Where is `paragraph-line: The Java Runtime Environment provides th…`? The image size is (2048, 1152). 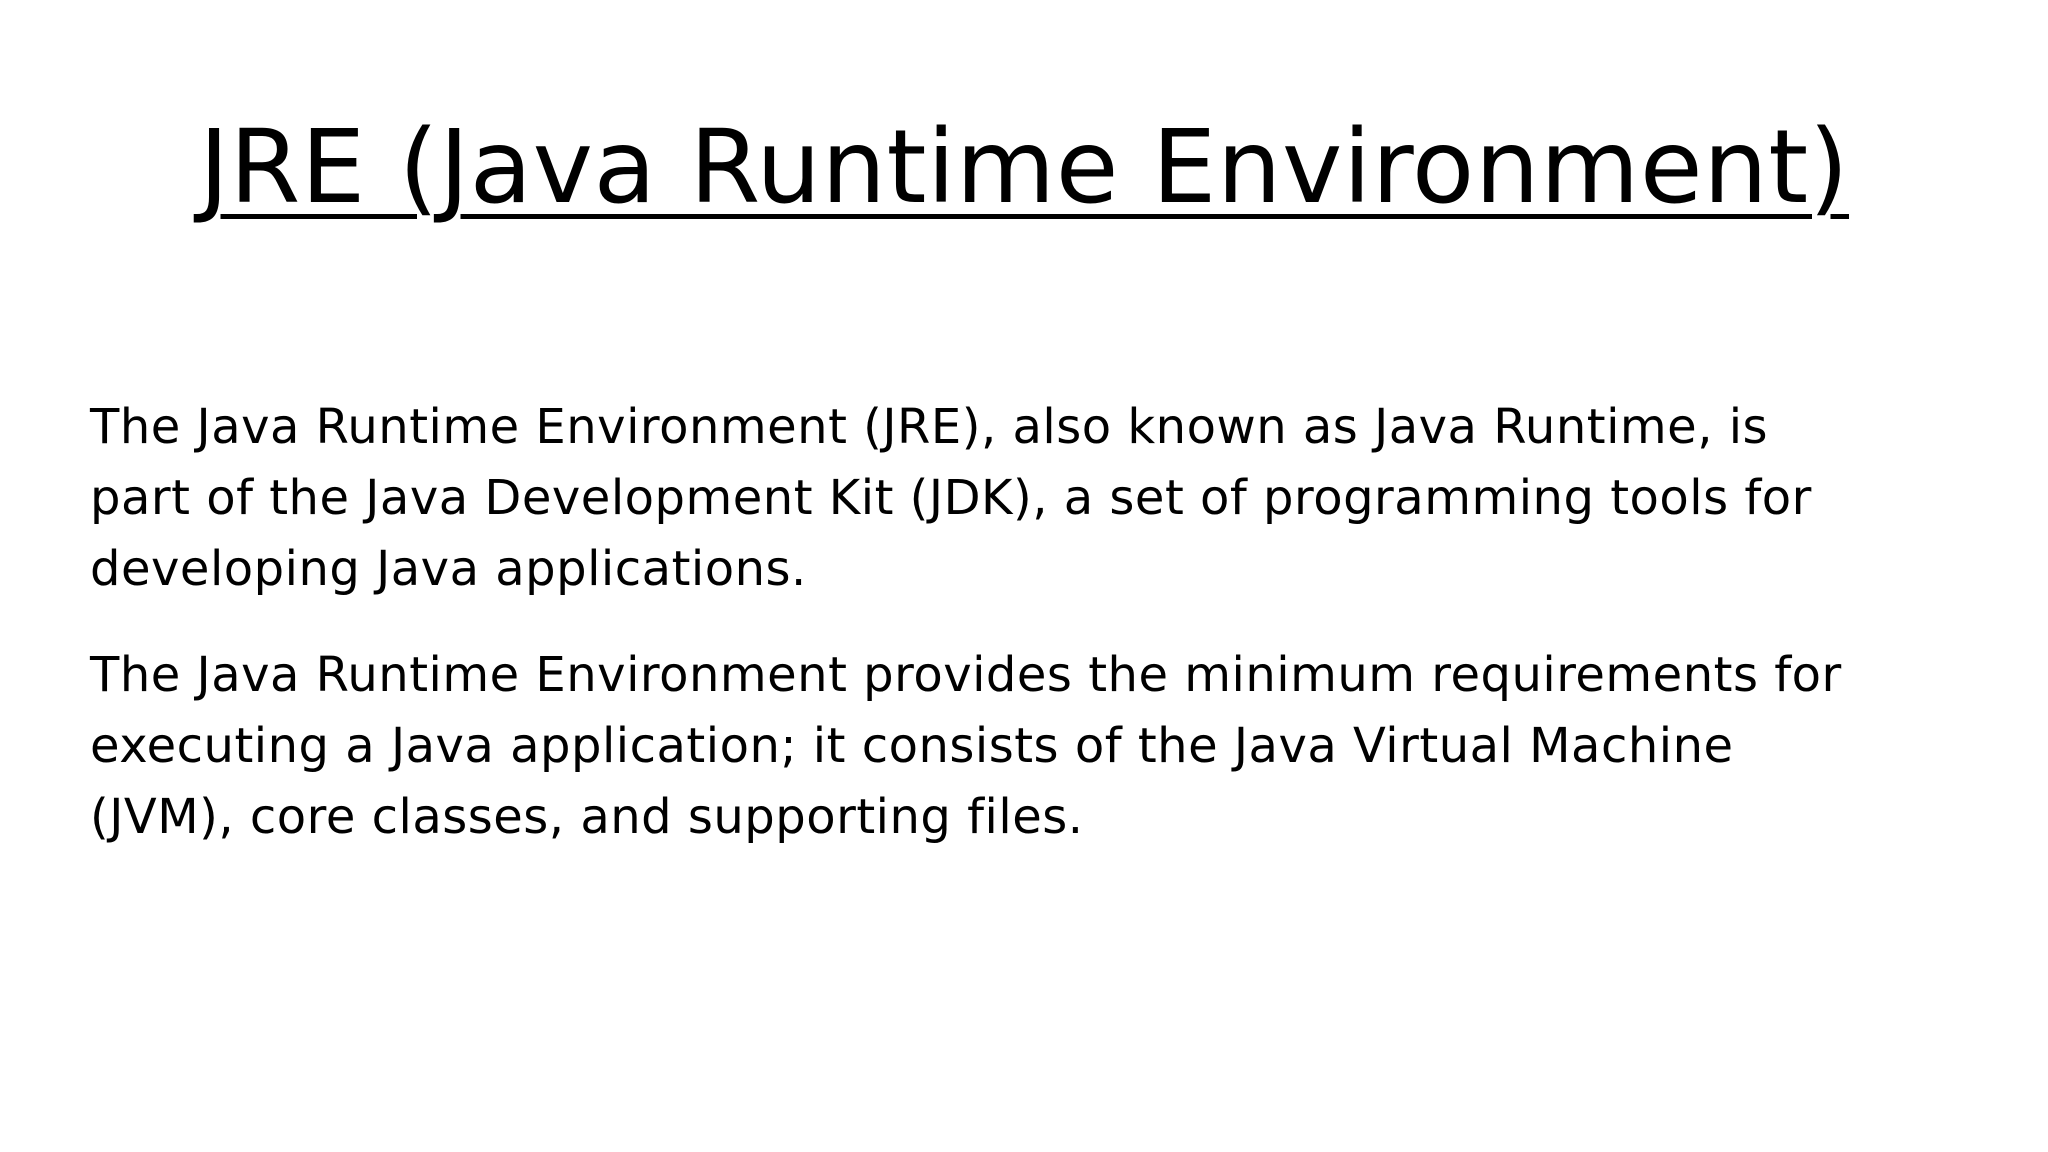 paragraph-line: The Java Runtime Environment provides th… is located at coordinates (966, 675).